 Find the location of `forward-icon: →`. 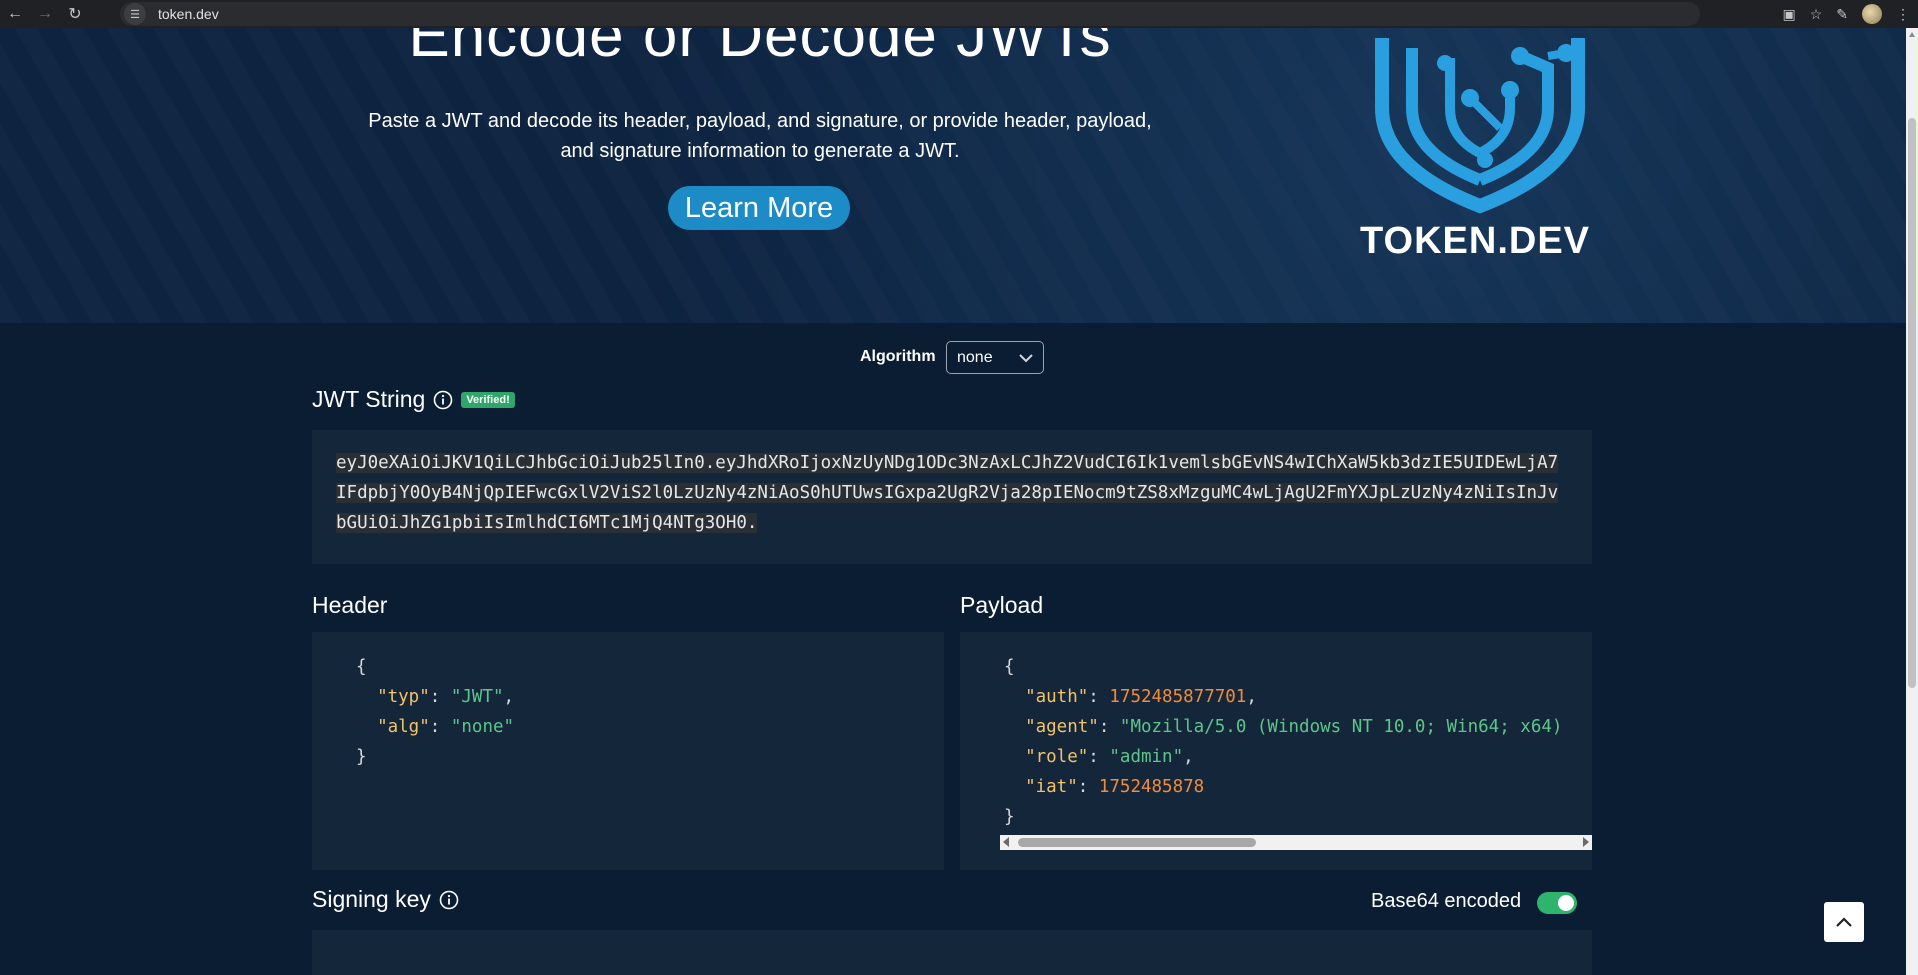

forward-icon: → is located at coordinates (45, 14).